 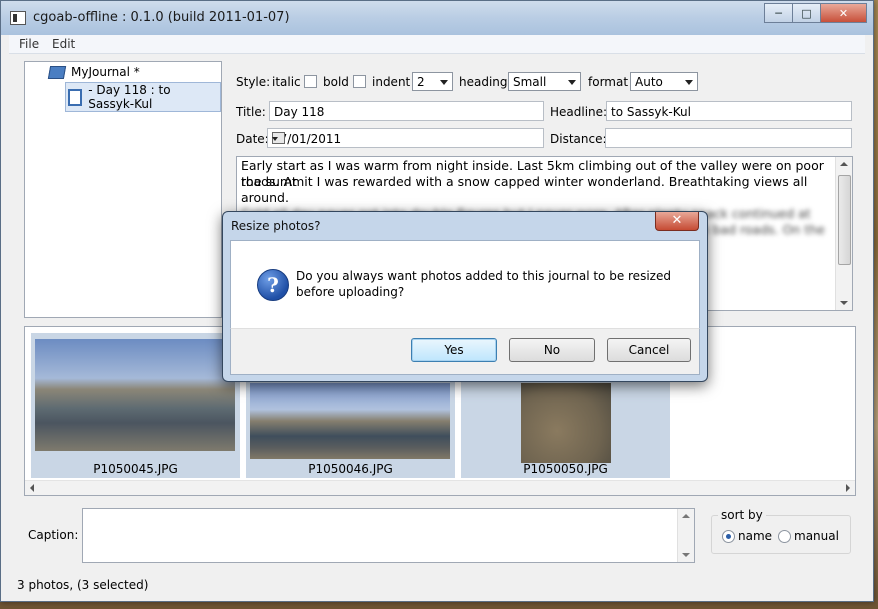 I want to click on minimize-icon: ─, so click(x=778, y=13).